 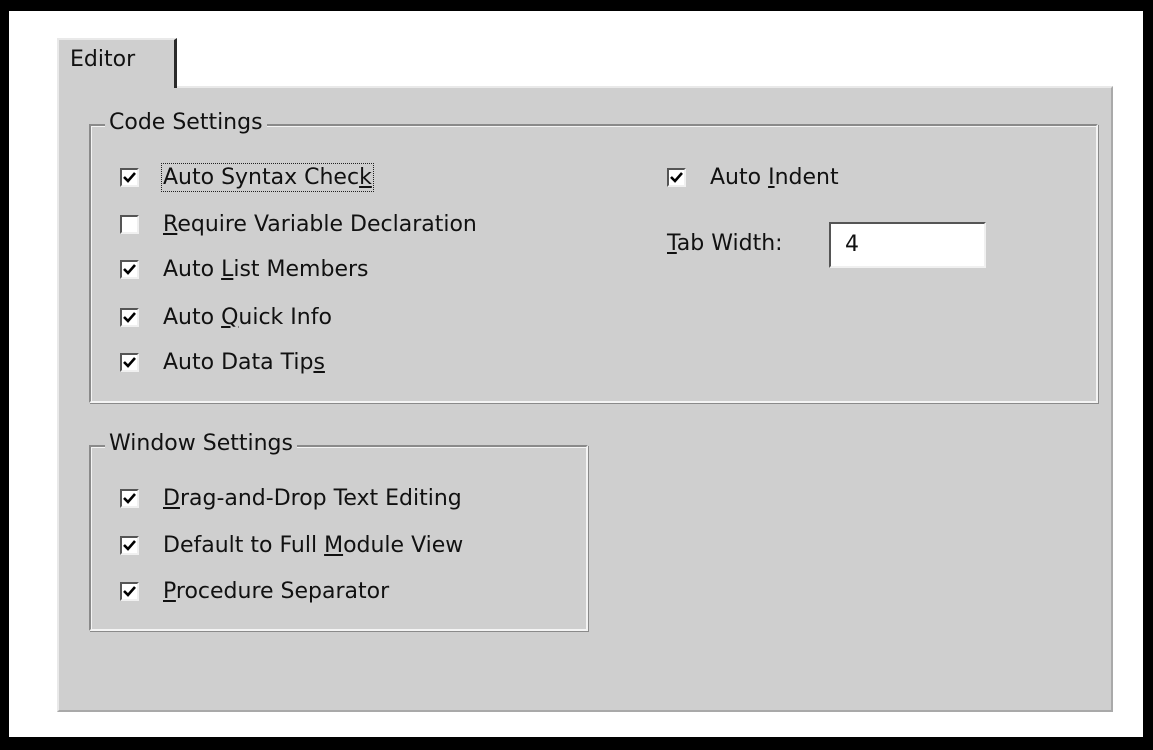 What do you see at coordinates (725, 243) in the screenshot?
I see `tab-width-label: Tab Width:` at bounding box center [725, 243].